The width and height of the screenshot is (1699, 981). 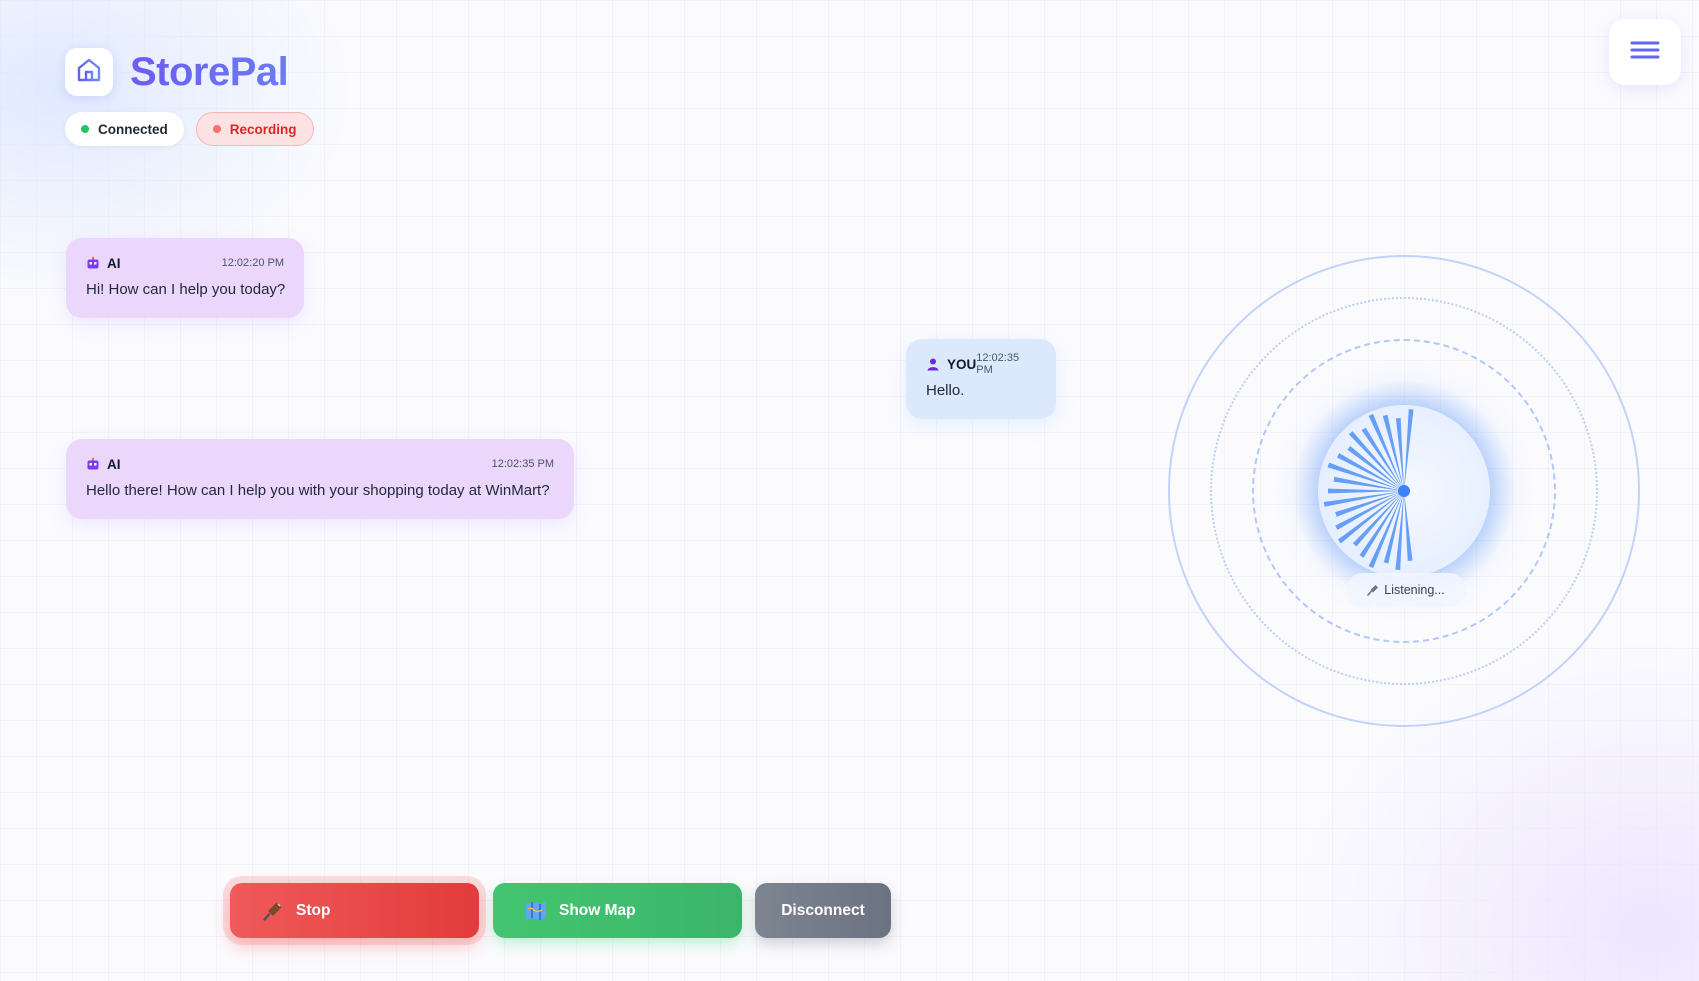 I want to click on voice-orb, so click(x=1404, y=491).